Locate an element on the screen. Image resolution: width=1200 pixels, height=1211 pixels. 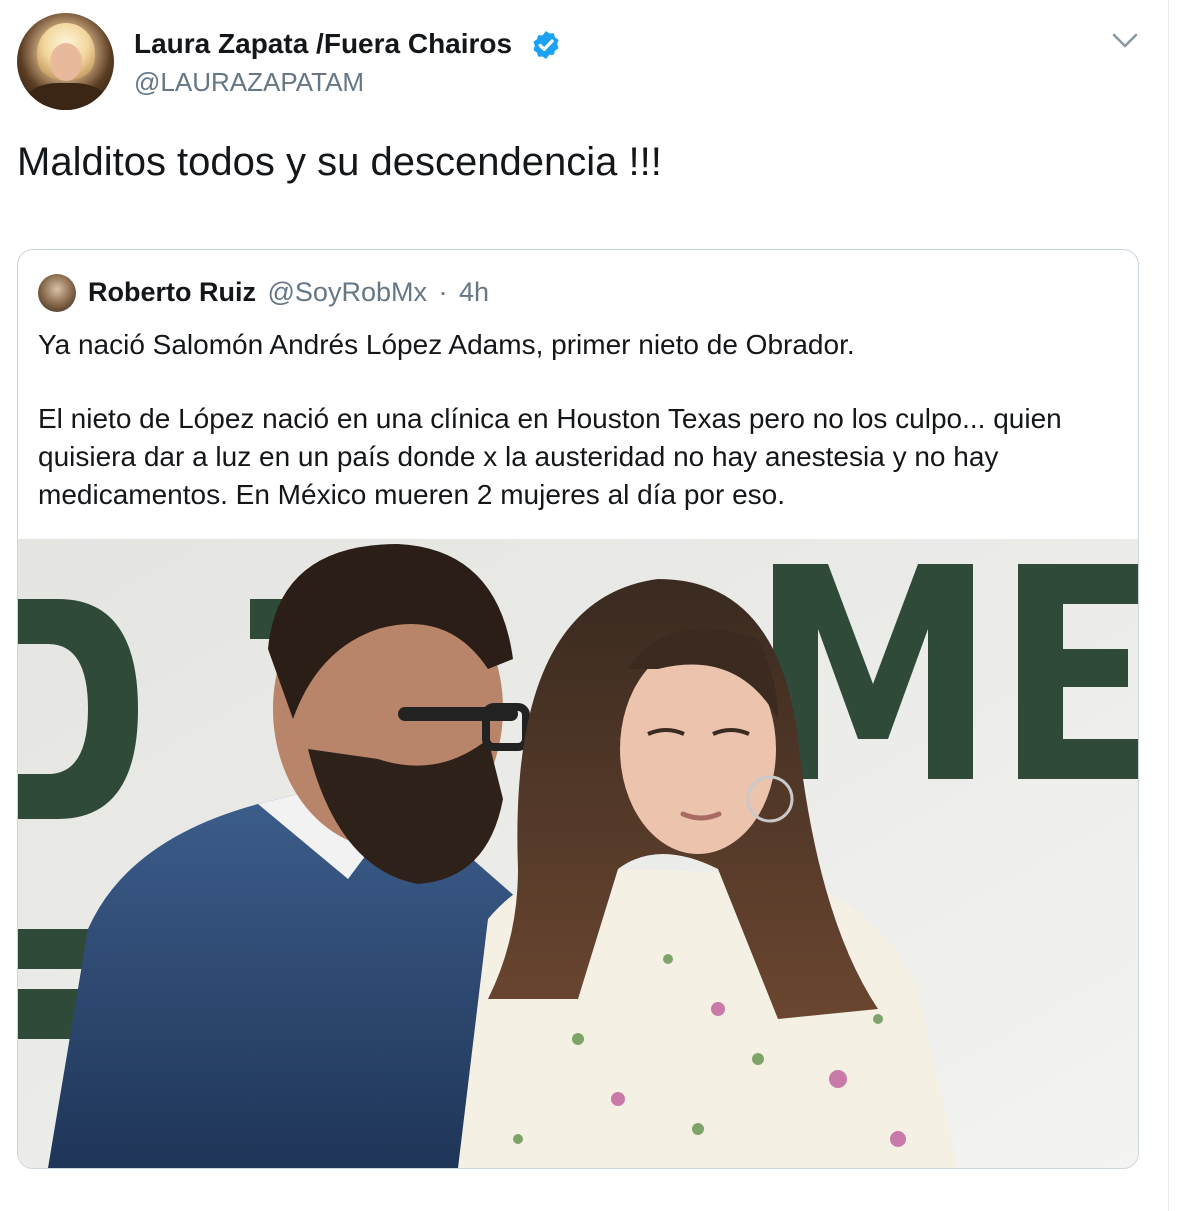
author-avatar is located at coordinates (65, 61).